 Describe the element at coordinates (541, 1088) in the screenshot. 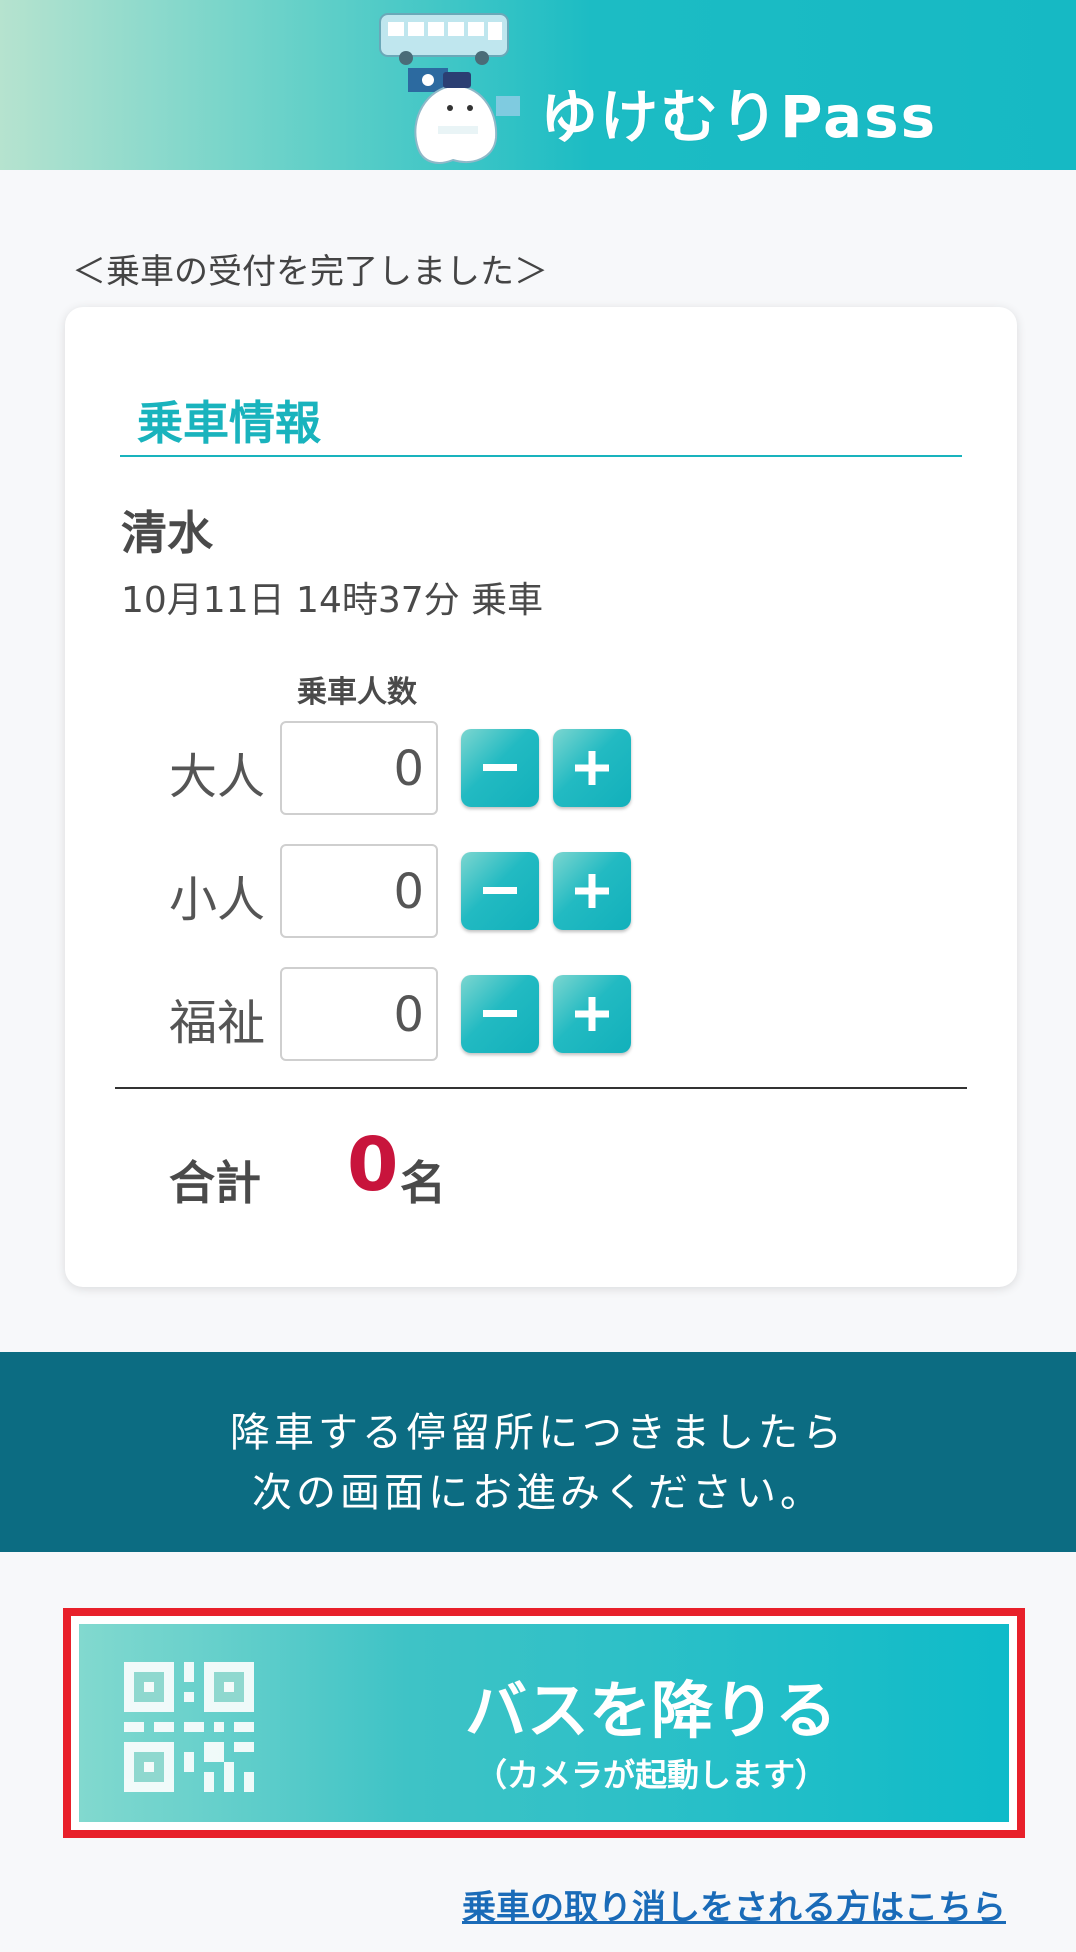

I see `total-divider` at that location.